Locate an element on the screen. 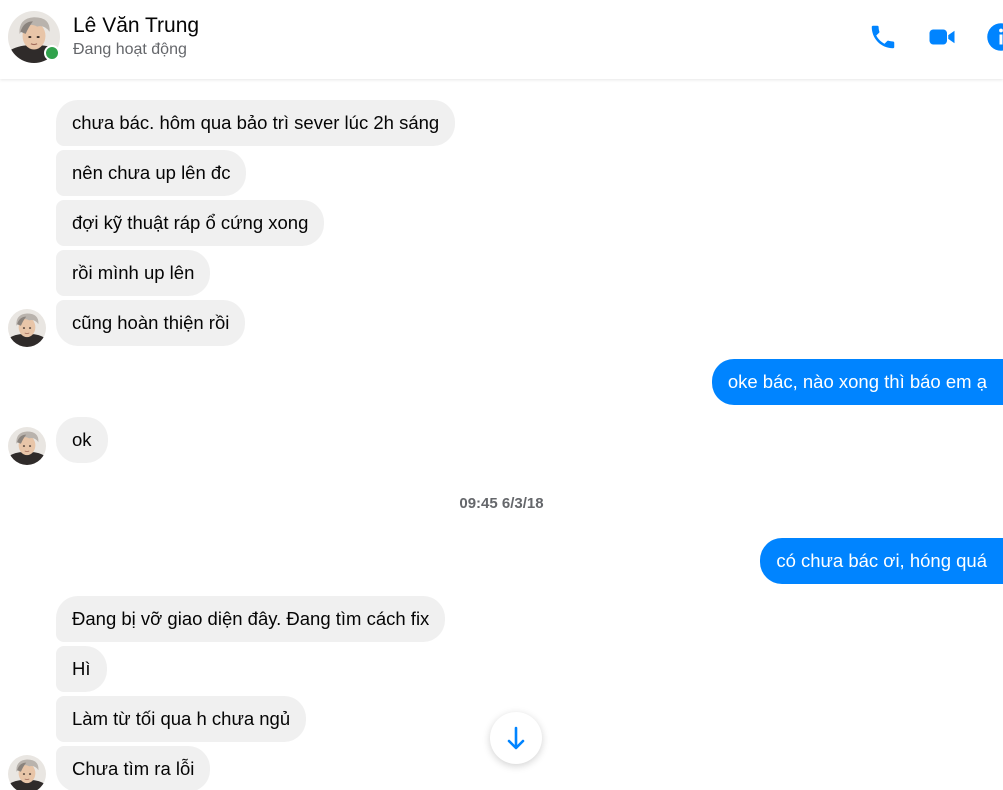  chat-header: Lê Văn Trung Đang hoạt động is located at coordinates (501, 39).